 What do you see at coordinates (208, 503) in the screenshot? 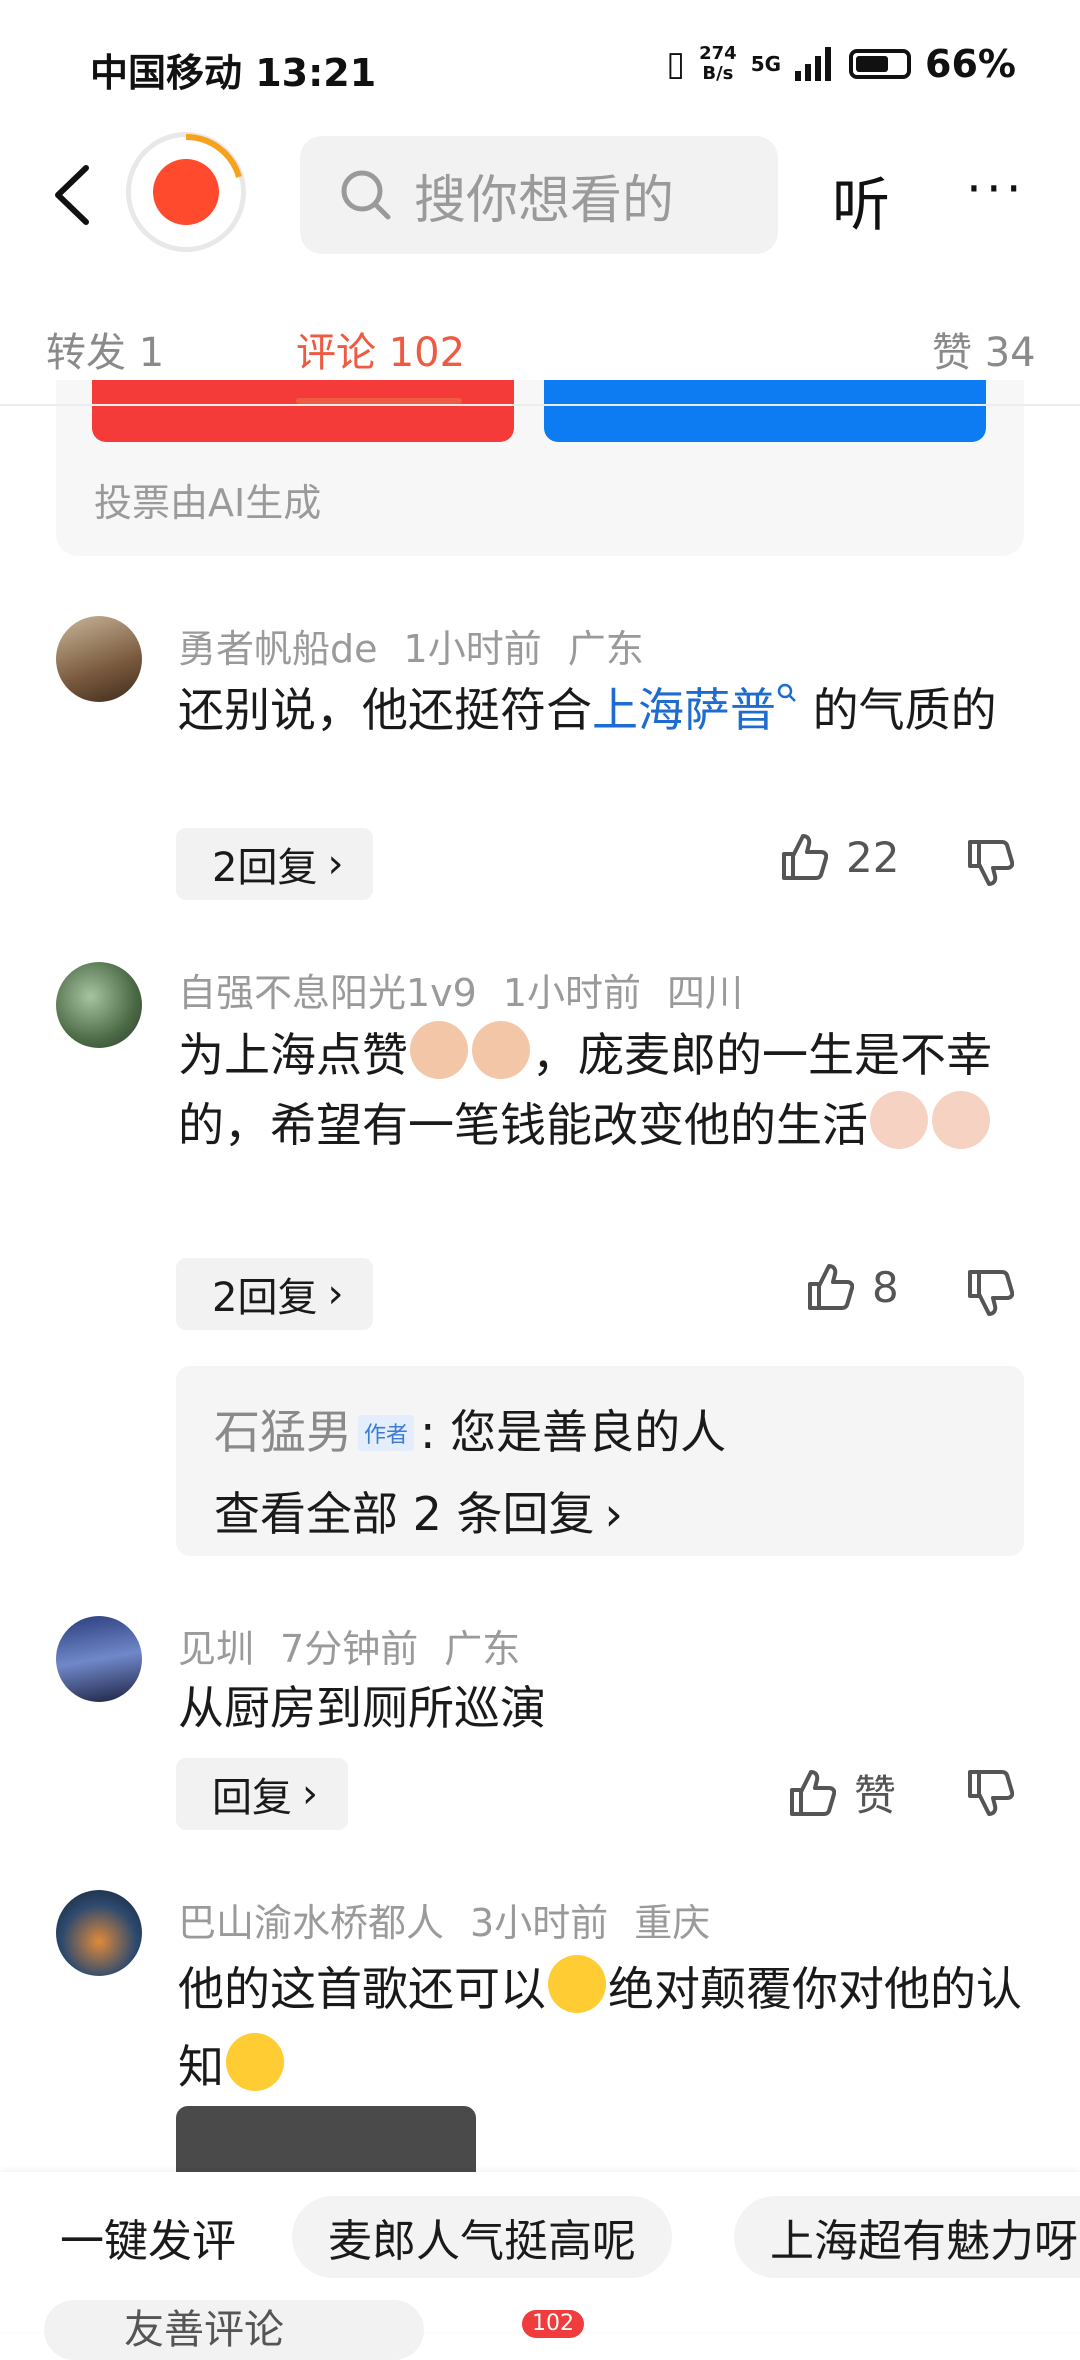
I see `vote-note: 投票由AI生成` at bounding box center [208, 503].